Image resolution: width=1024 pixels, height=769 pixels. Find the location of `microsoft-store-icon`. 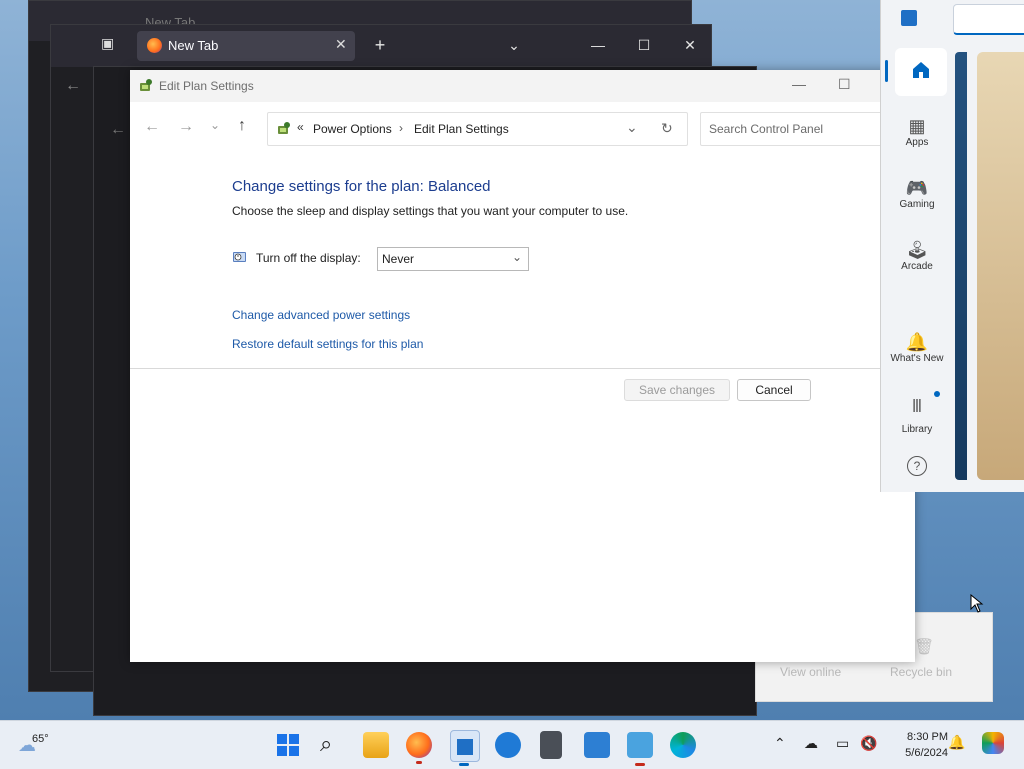

microsoft-store-icon is located at coordinates (465, 746).